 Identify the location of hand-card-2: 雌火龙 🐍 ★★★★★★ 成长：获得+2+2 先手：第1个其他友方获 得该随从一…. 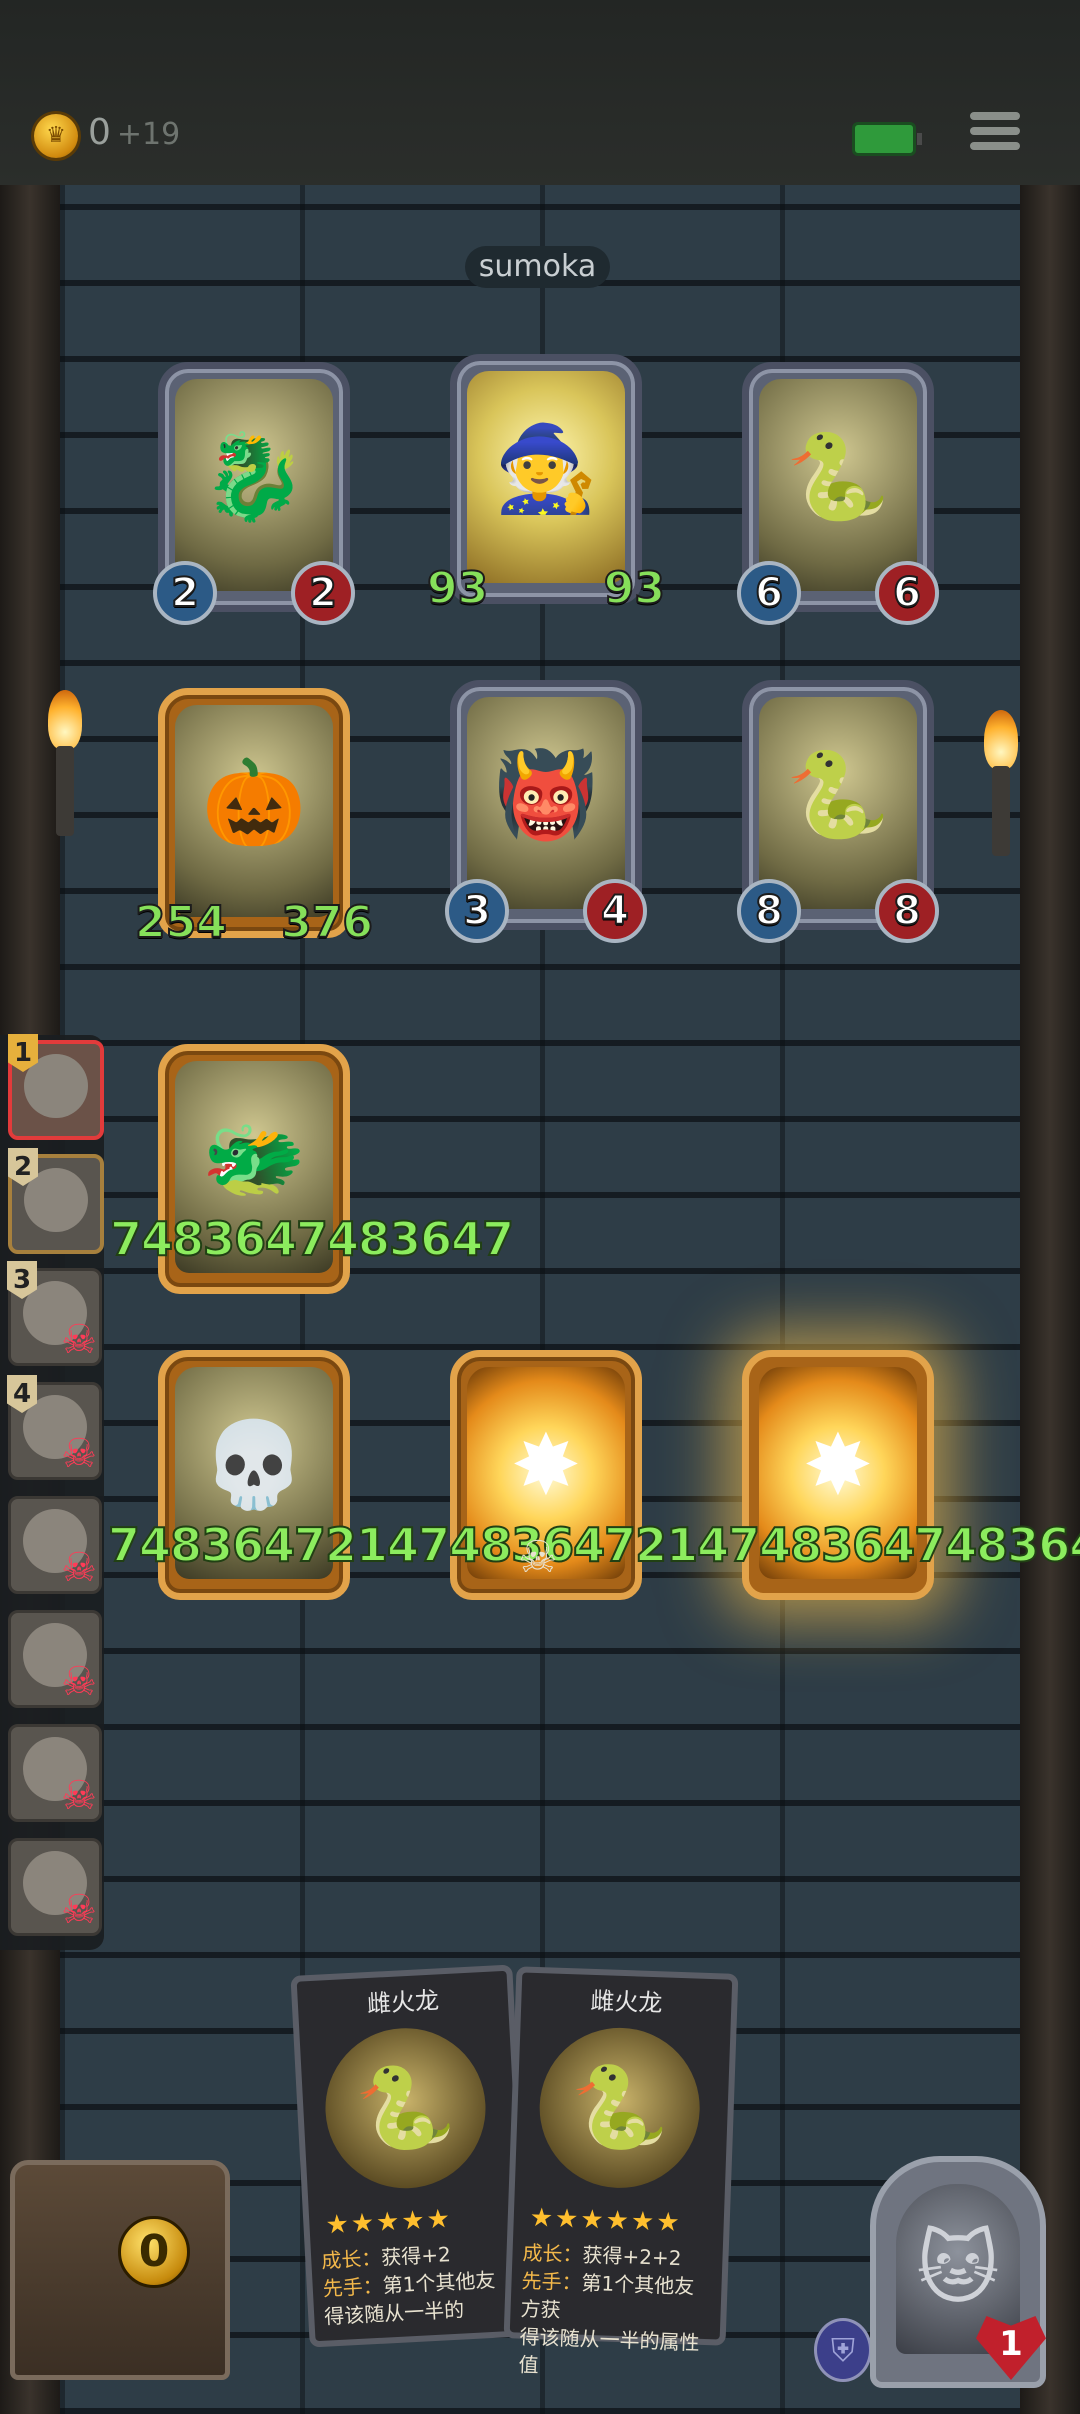
(621, 2171).